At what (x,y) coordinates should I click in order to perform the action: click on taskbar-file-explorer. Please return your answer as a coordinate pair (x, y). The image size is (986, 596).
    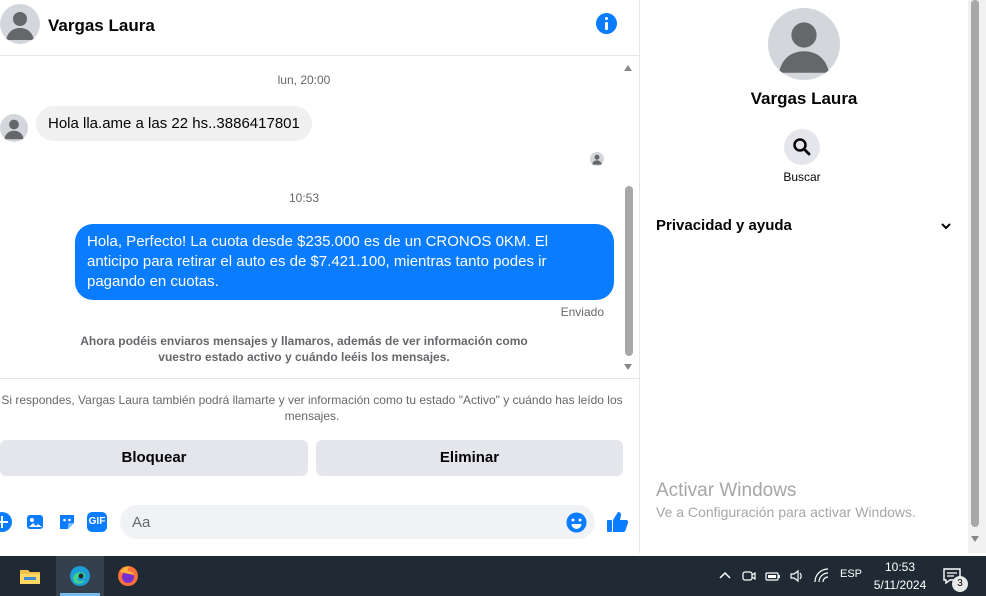
    Looking at the image, I should click on (30, 576).